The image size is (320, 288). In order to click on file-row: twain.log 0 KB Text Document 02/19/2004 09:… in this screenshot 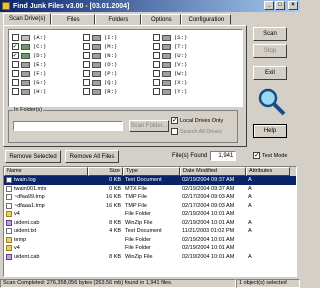, I will do `click(150, 180)`.